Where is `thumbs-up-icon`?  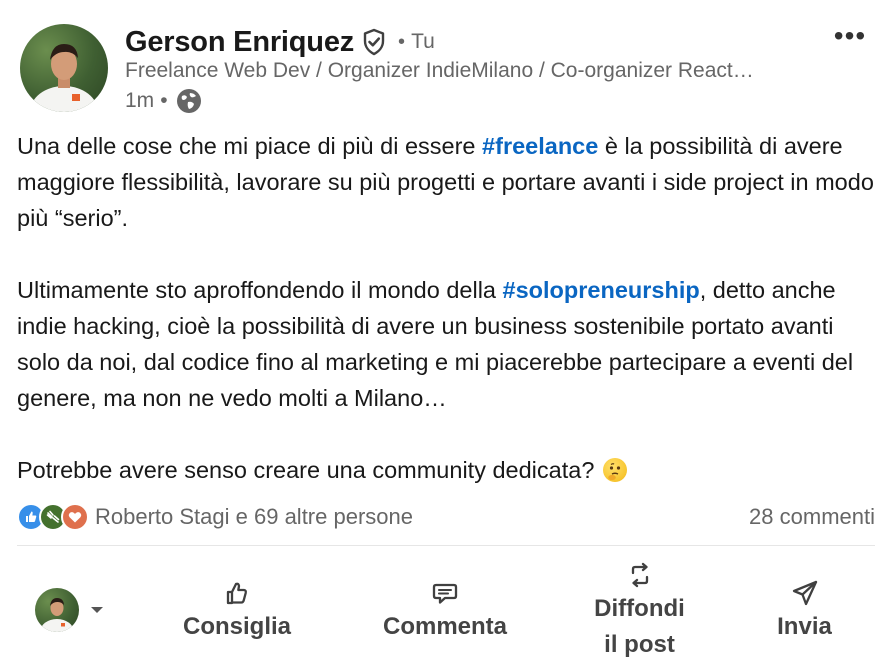 thumbs-up-icon is located at coordinates (237, 593).